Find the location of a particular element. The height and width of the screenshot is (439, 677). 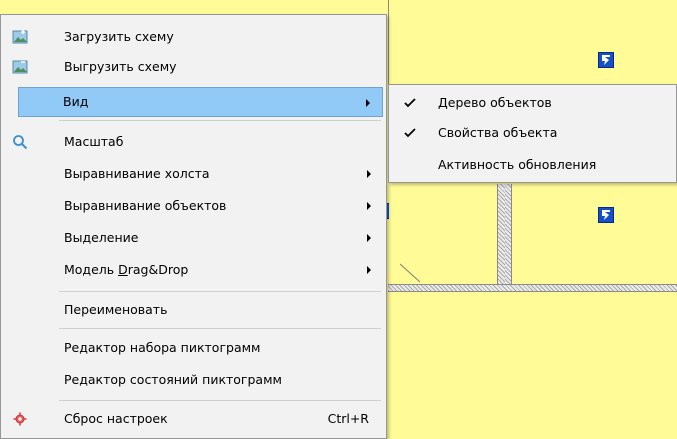

menu-item-reset-settings: Сброс настроек Ctrl+R is located at coordinates (193, 419).